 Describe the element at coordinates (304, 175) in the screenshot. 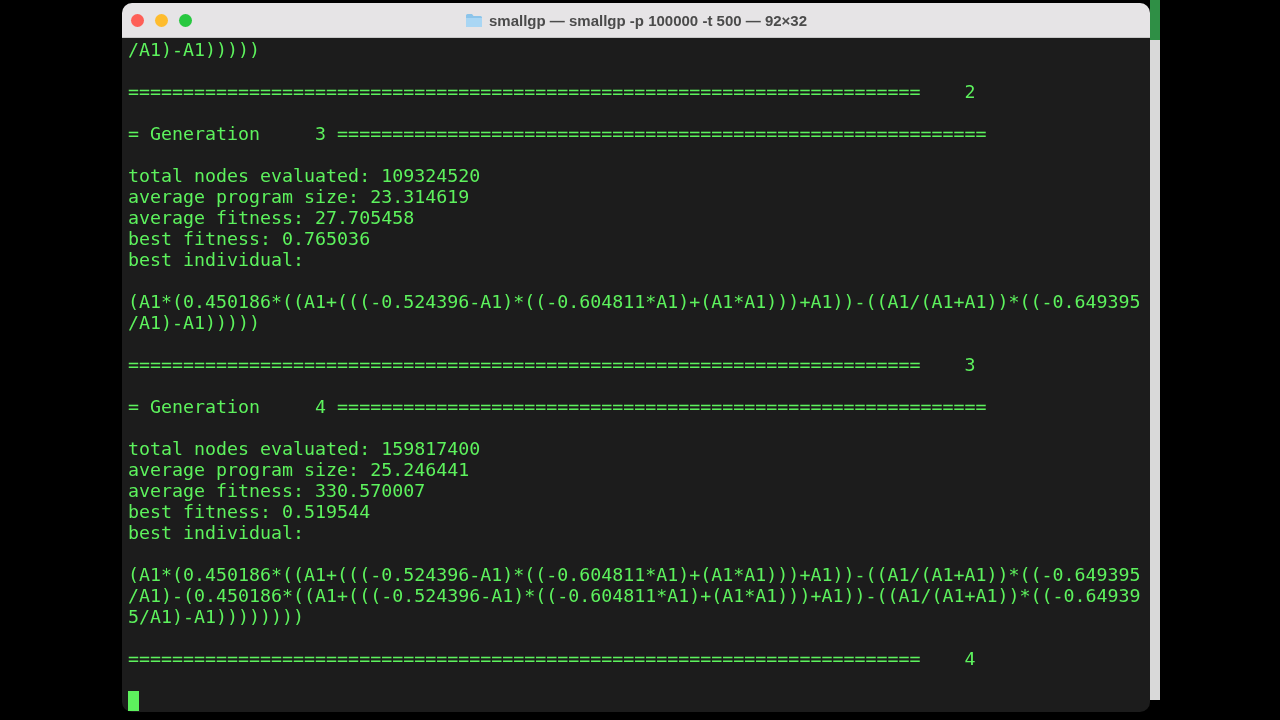

I see `terminal-line: total nodes evaluated: 109324520` at that location.